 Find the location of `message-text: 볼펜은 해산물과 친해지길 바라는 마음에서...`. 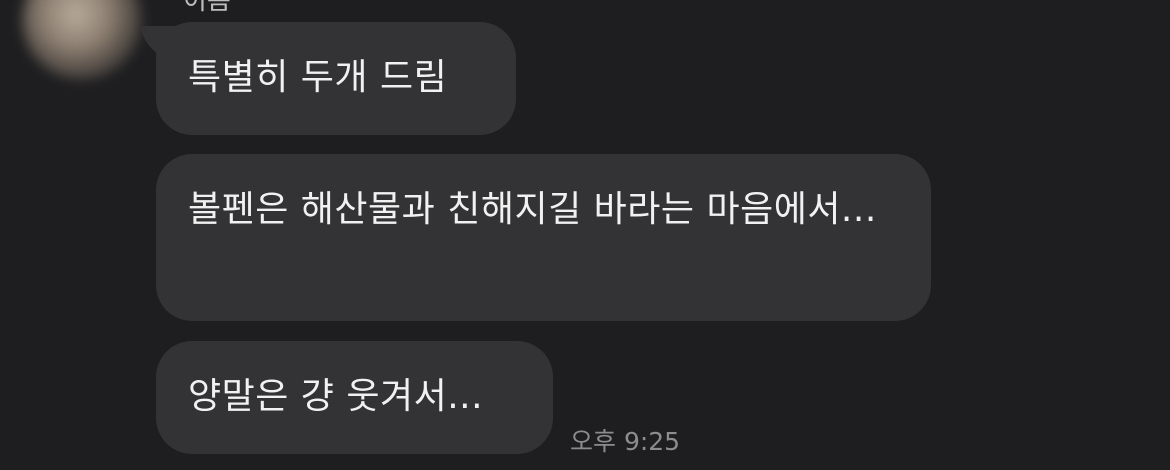

message-text: 볼펜은 해산물과 친해지길 바라는 마음에서... is located at coordinates (532, 209).